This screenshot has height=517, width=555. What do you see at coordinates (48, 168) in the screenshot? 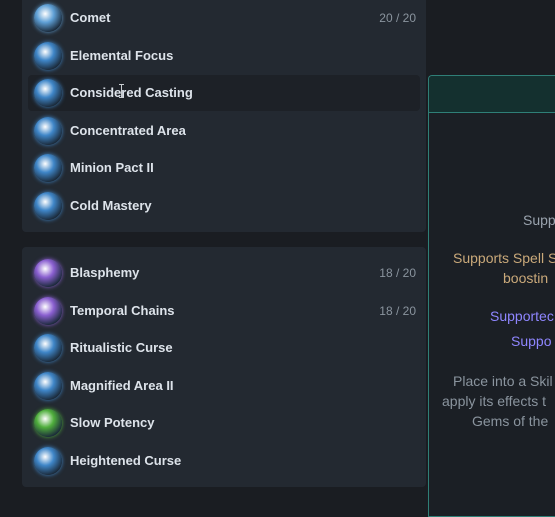
I see `minion-pact-gem-icon` at bounding box center [48, 168].